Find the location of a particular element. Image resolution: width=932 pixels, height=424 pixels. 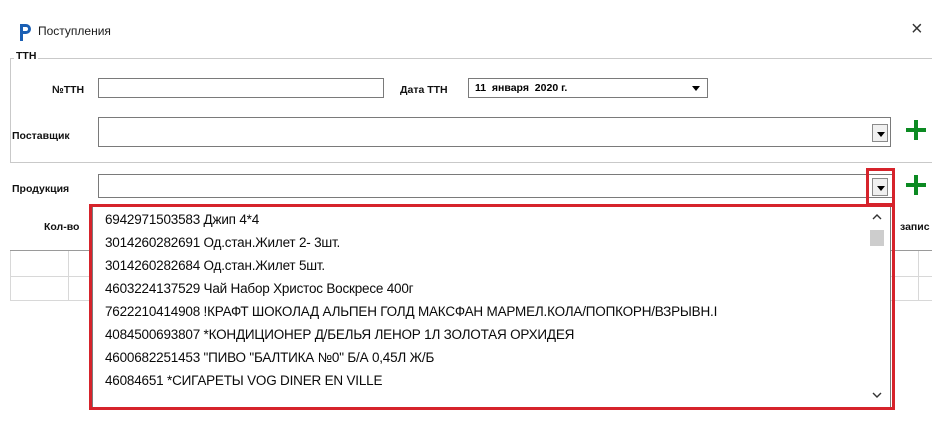

ttn-group-label: ТТН is located at coordinates (26, 56).